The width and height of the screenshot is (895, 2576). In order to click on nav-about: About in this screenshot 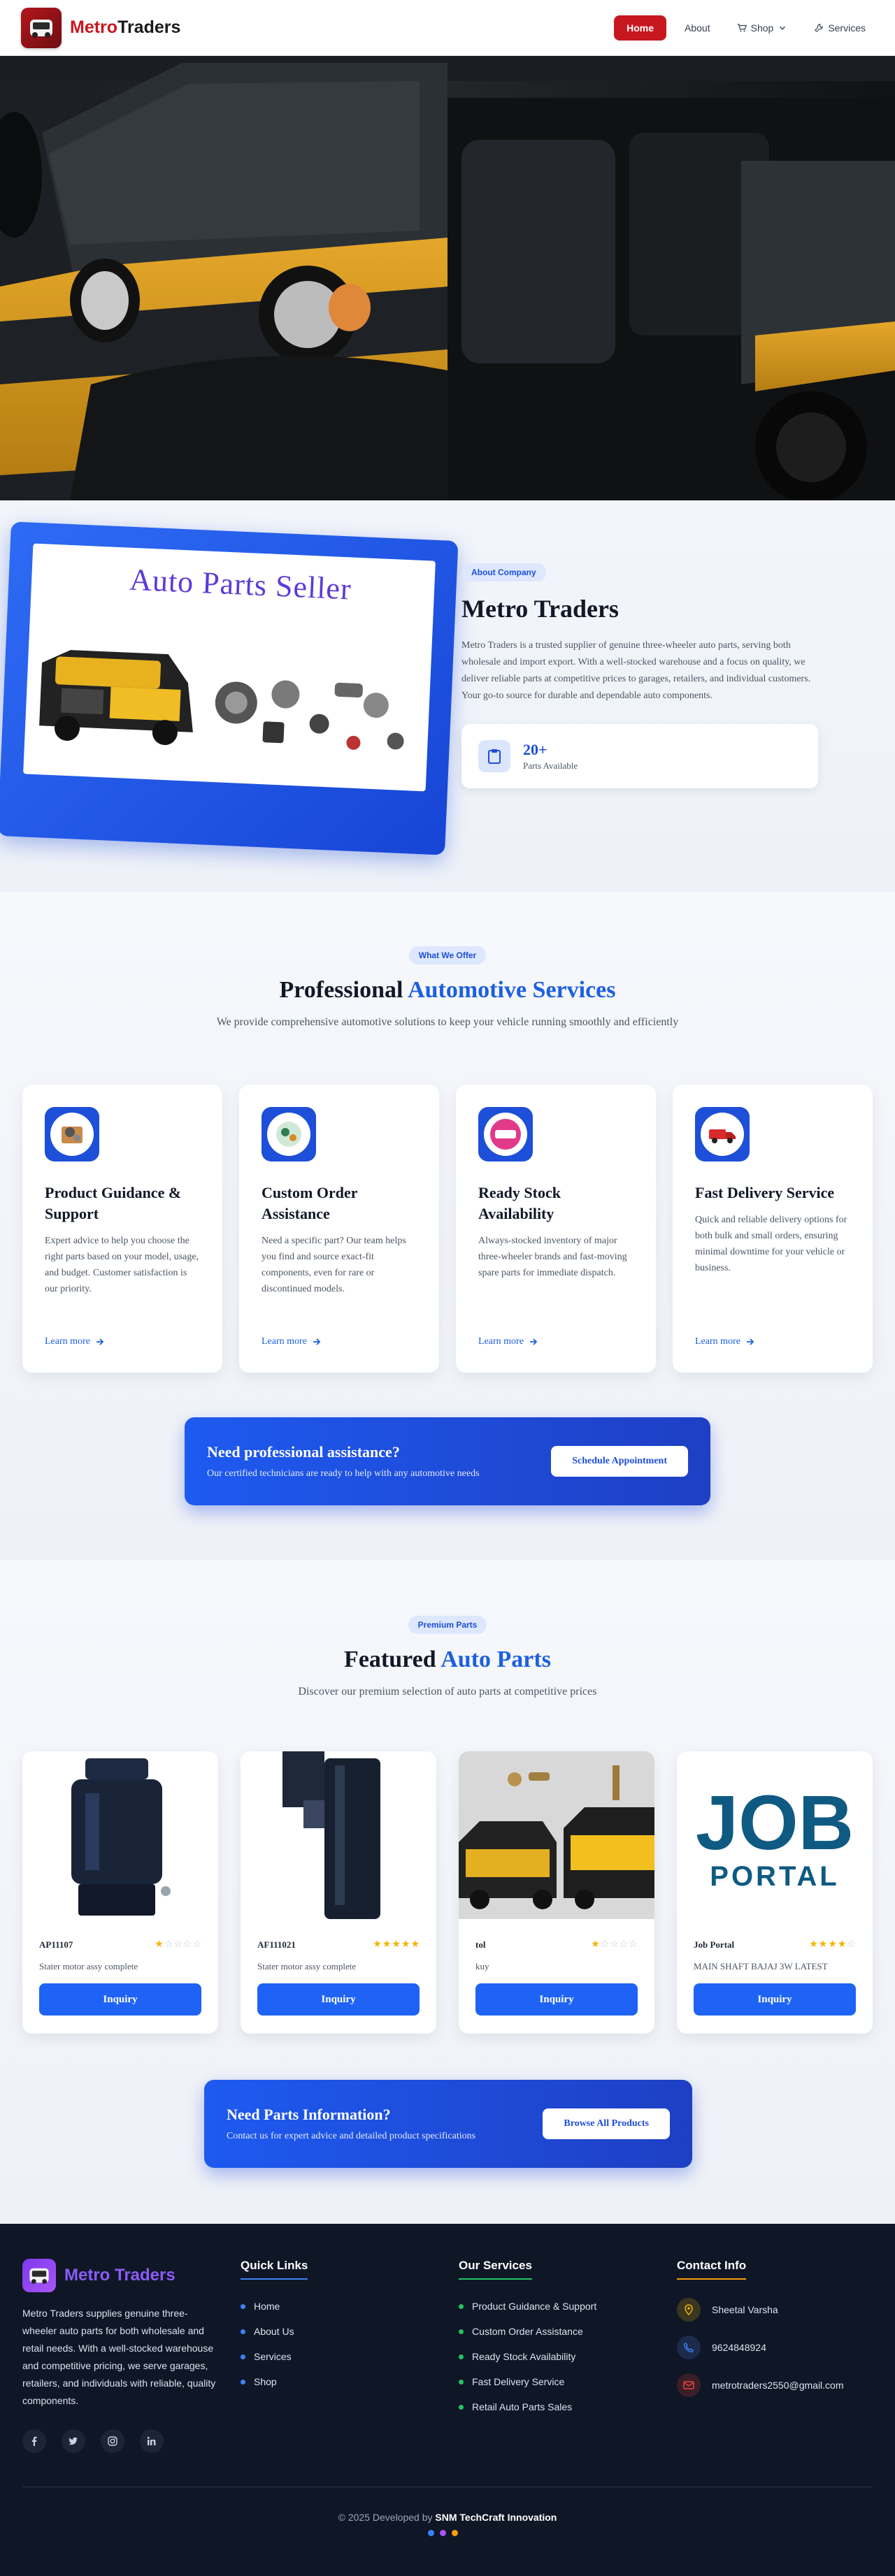, I will do `click(697, 28)`.